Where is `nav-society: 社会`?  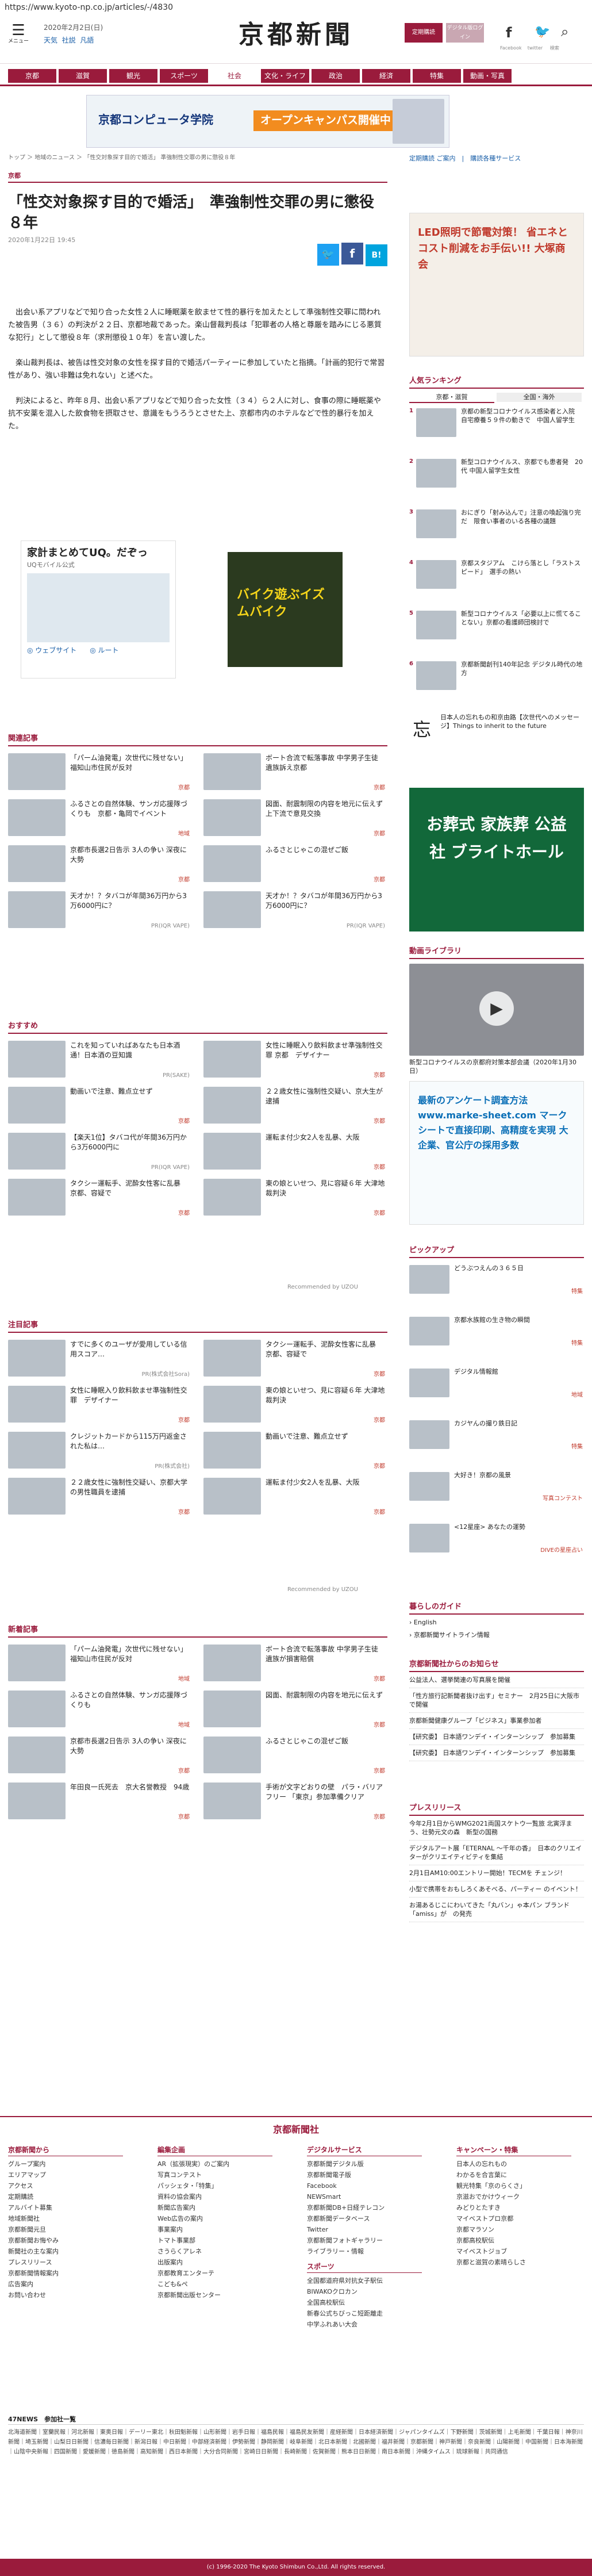
nav-society: 社会 is located at coordinates (234, 76).